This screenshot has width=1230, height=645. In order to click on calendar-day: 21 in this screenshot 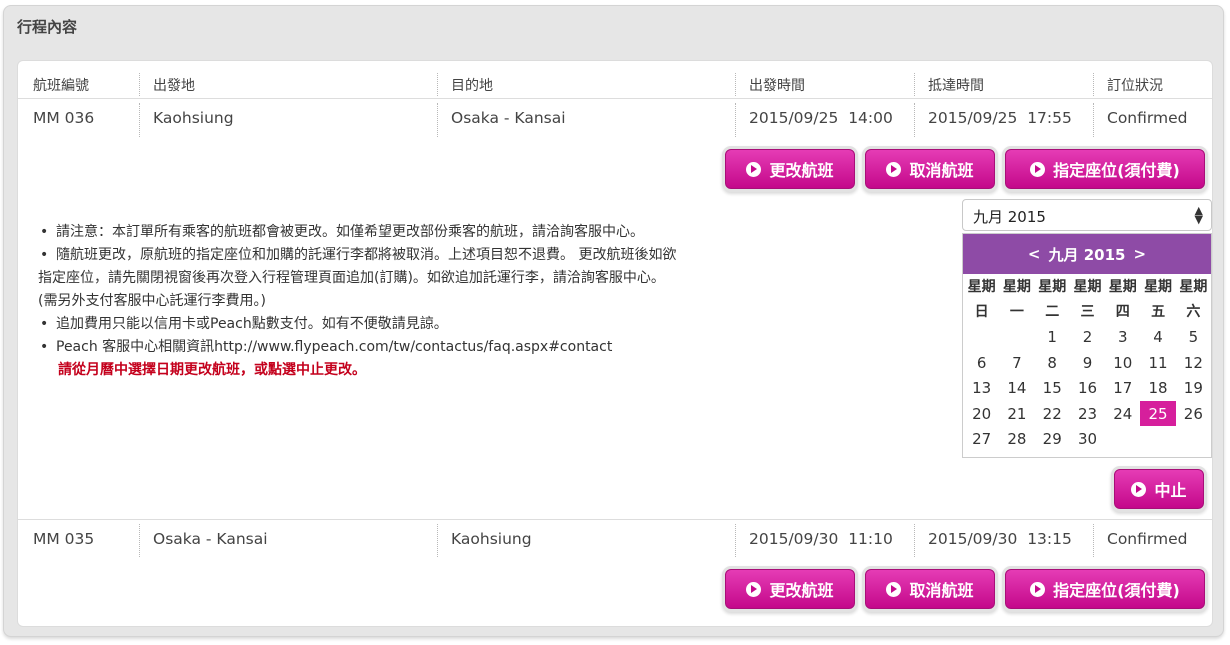, I will do `click(1016, 414)`.